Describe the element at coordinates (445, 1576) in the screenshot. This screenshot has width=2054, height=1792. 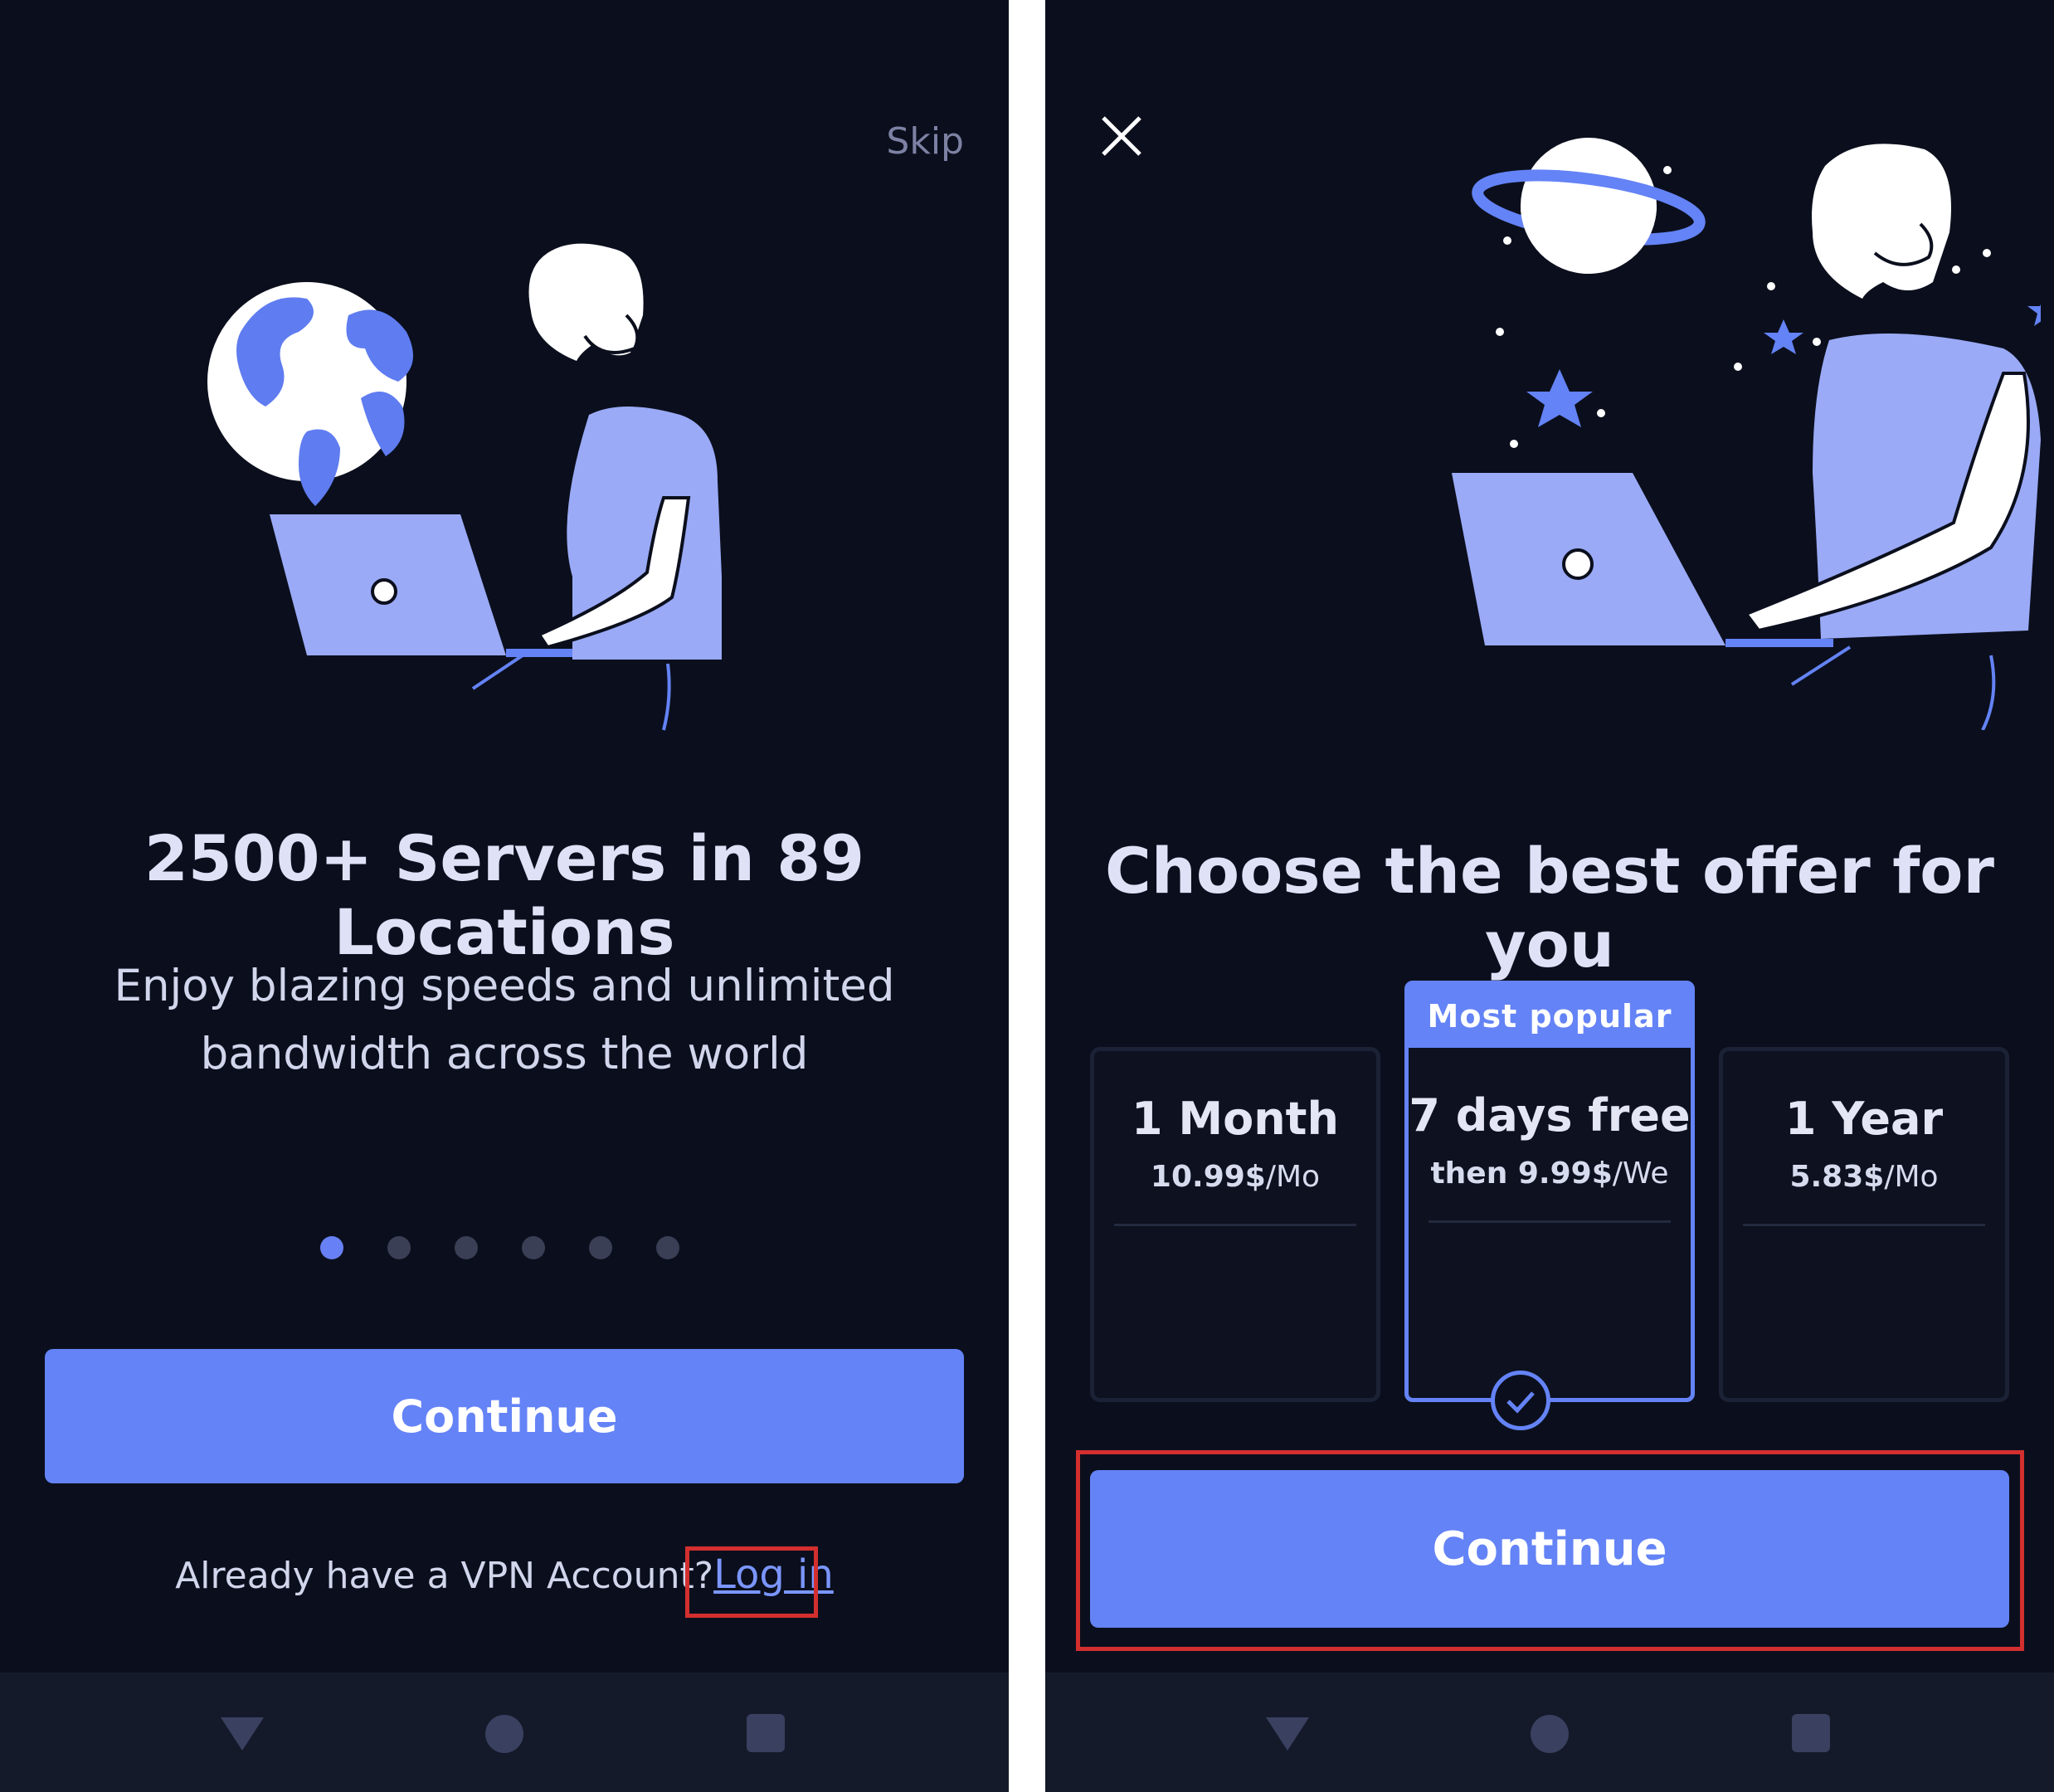
I see `login-prompt: Already have a VPN Account?` at that location.